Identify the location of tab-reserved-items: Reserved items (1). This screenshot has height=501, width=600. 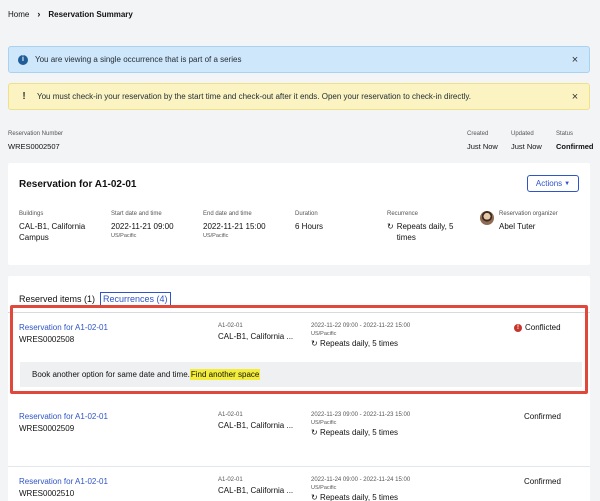
(57, 299).